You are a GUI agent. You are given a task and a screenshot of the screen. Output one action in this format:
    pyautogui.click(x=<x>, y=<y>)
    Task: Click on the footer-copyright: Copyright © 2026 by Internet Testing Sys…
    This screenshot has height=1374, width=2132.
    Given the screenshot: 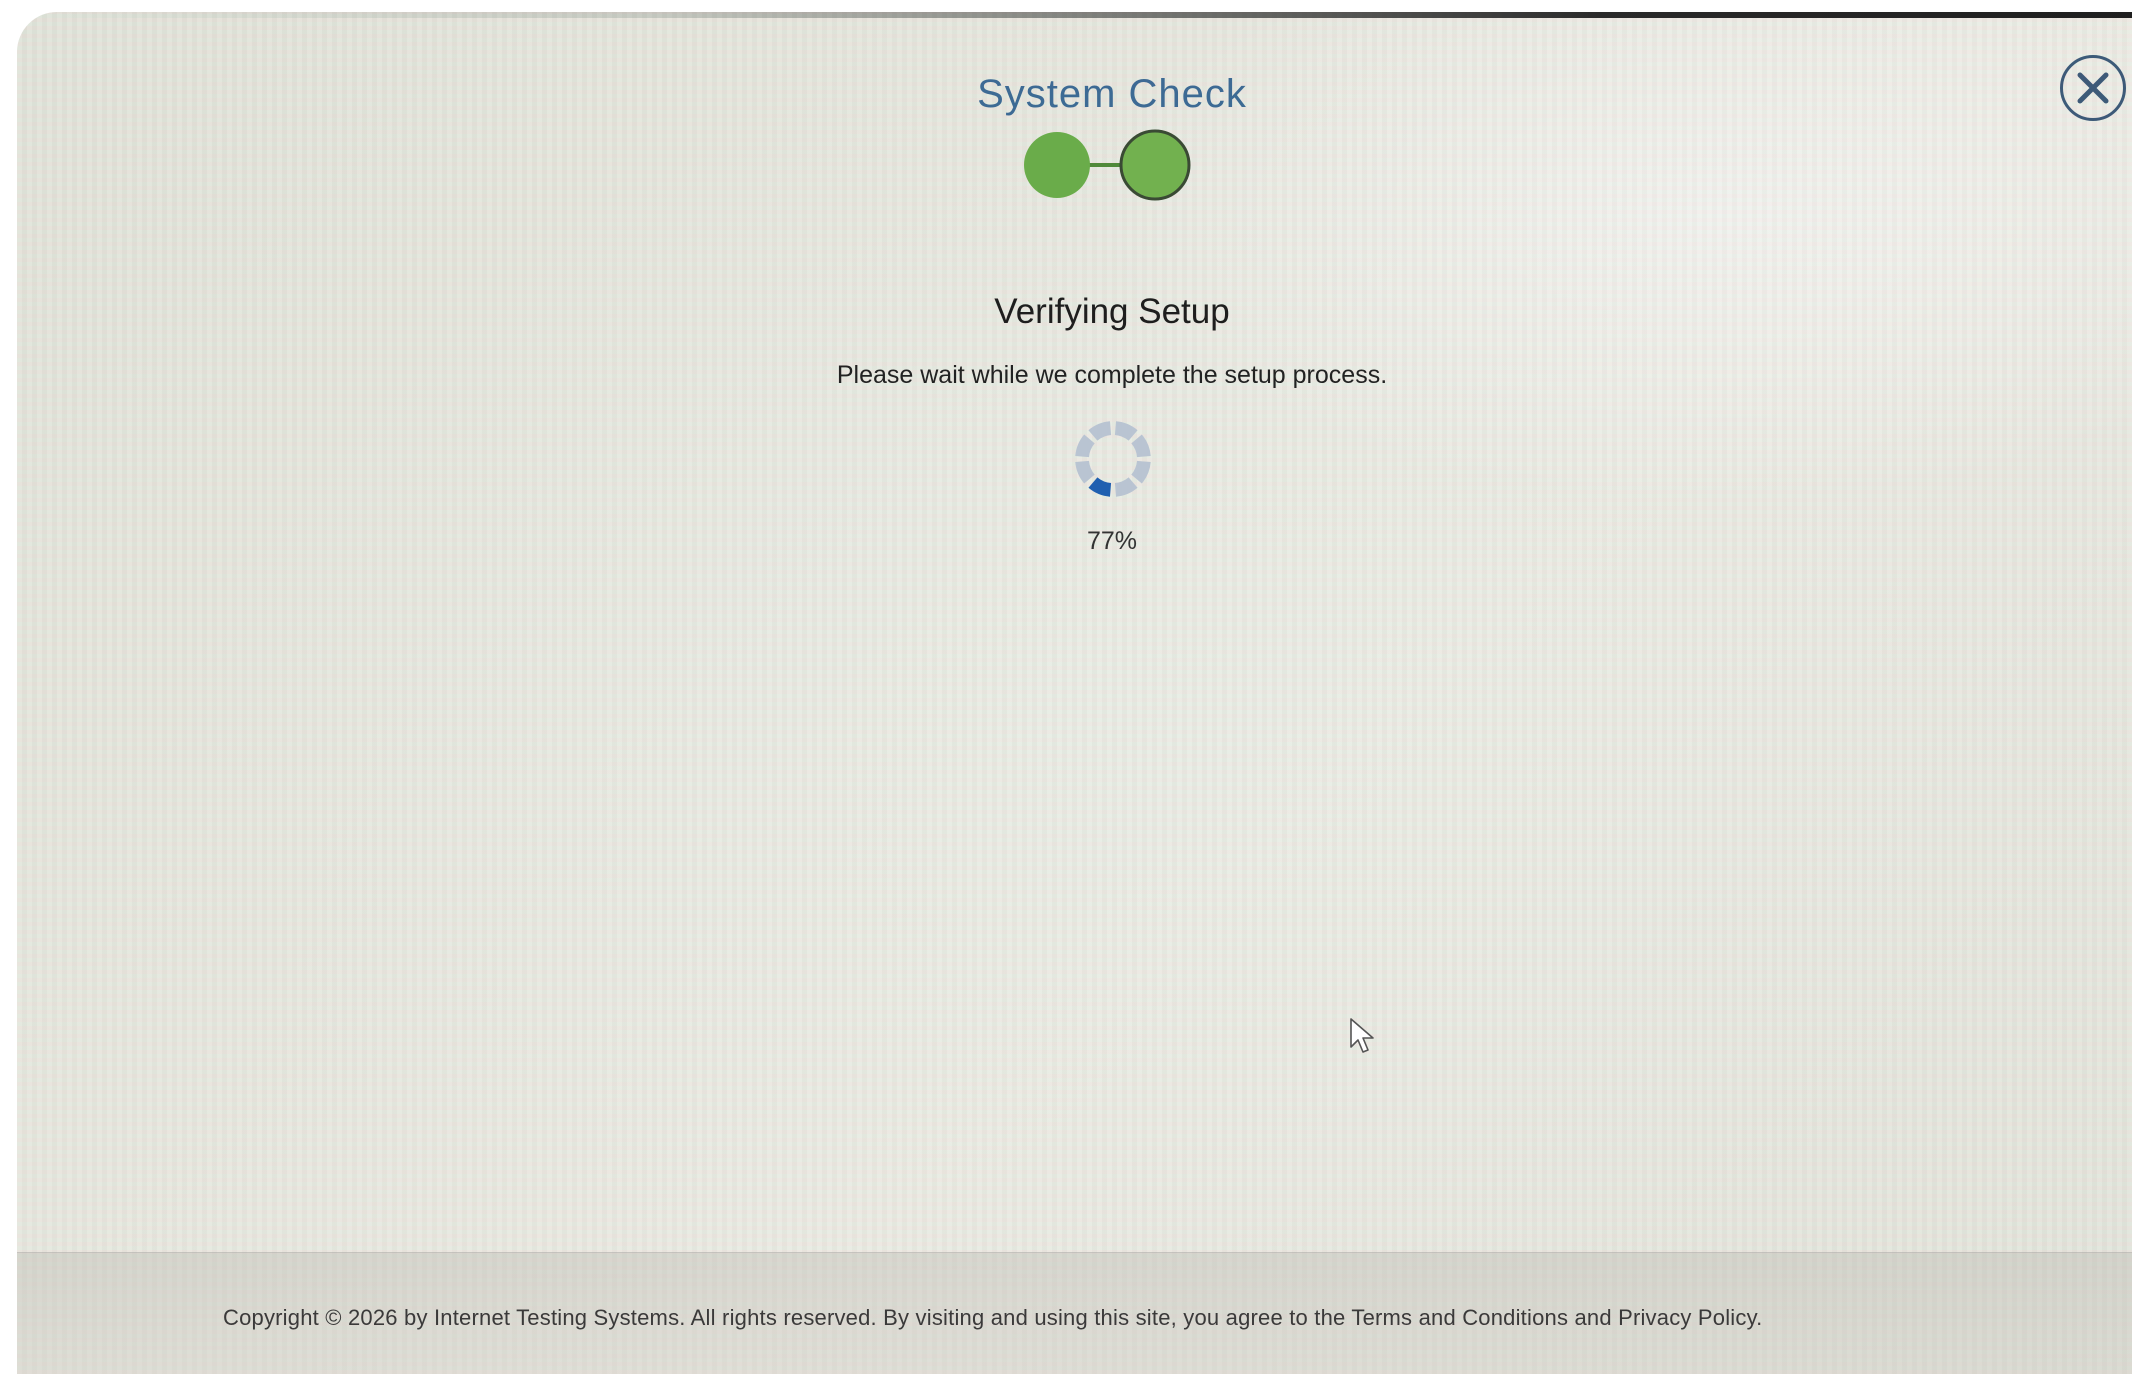 What is the action you would take?
    pyautogui.click(x=993, y=1317)
    